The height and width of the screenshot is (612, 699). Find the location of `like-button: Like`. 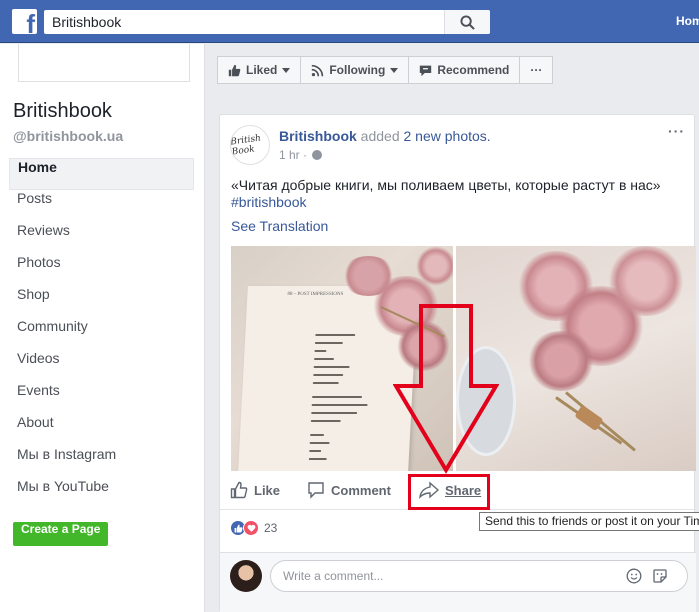

like-button: Like is located at coordinates (255, 490).